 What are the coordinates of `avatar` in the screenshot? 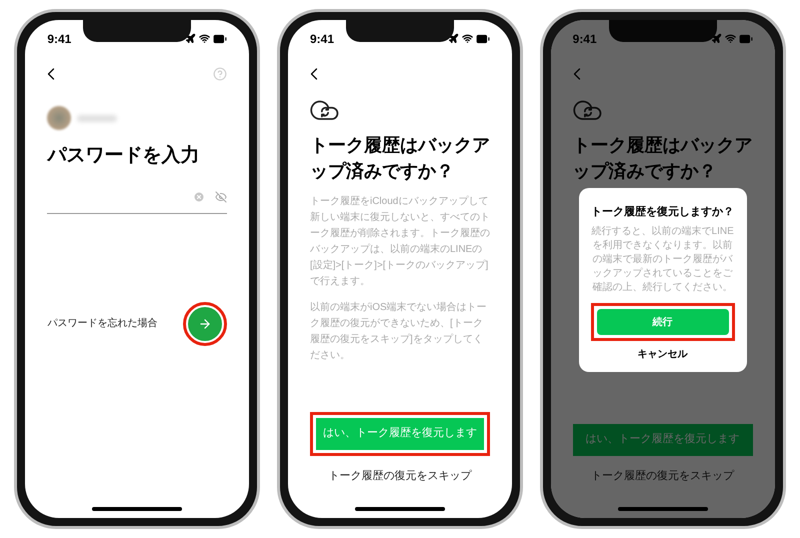 It's located at (59, 118).